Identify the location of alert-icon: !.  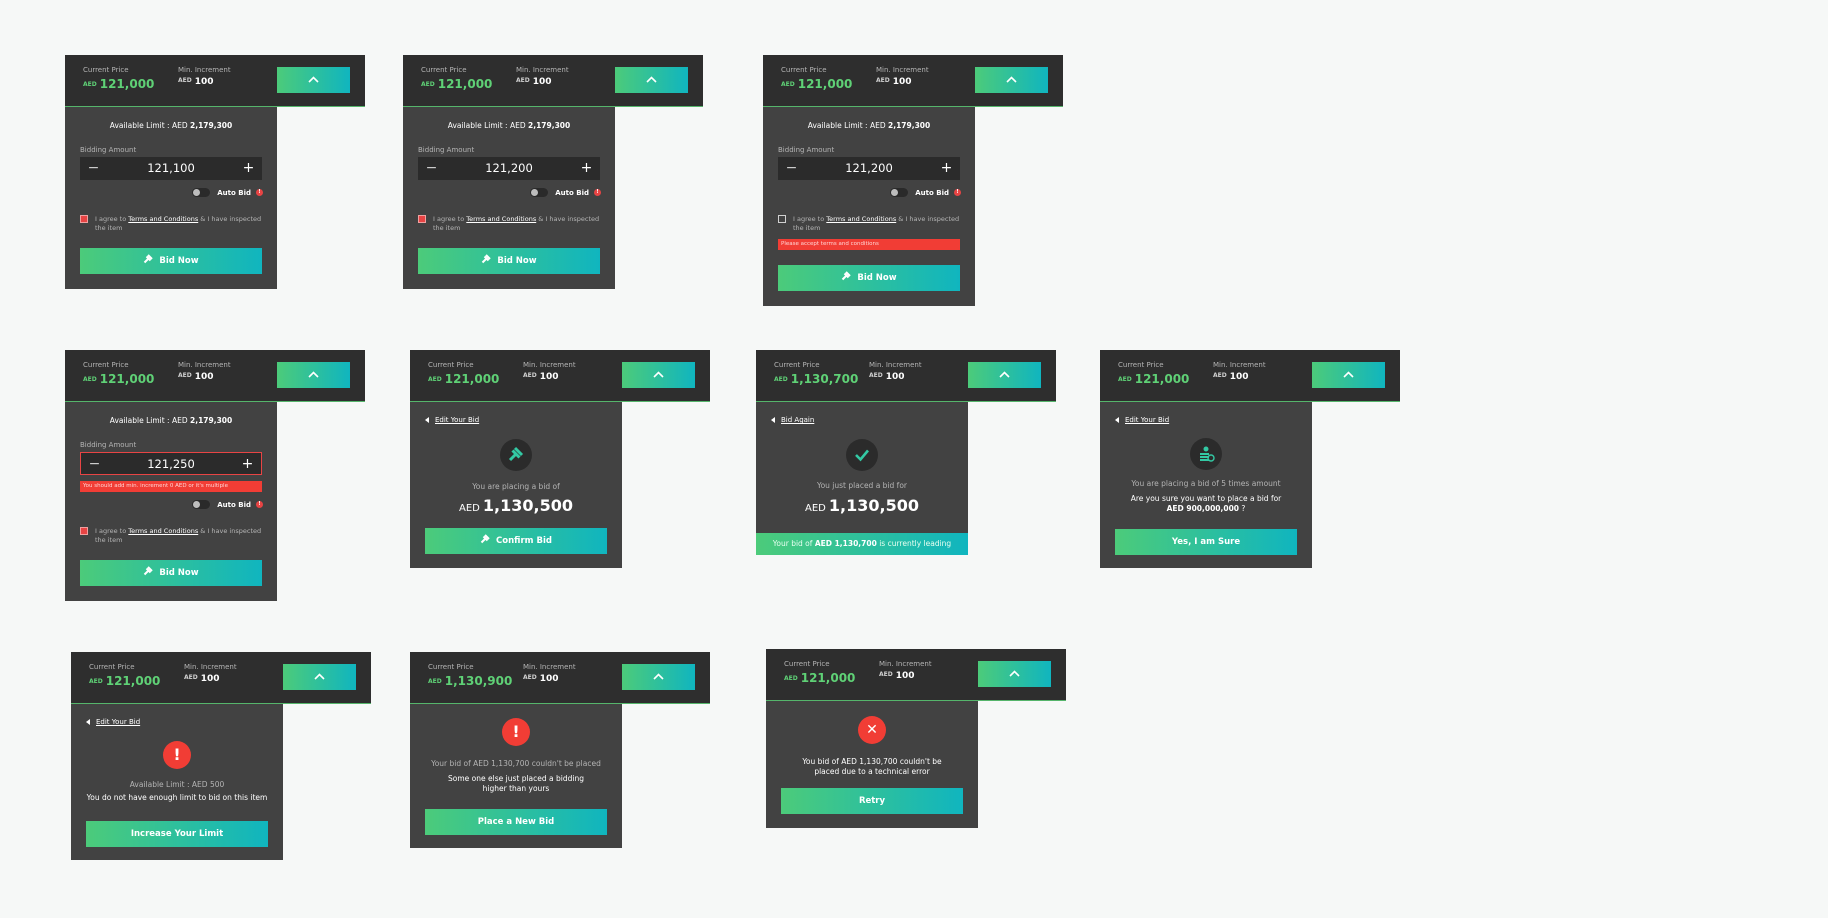
(516, 732).